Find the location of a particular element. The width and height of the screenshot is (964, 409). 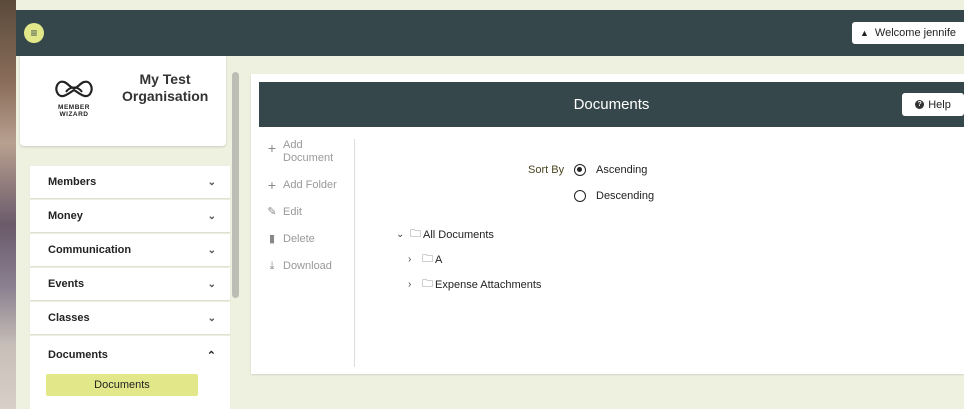

sidebar-section-documents: Documents ⌃ Documents is located at coordinates (130, 372).